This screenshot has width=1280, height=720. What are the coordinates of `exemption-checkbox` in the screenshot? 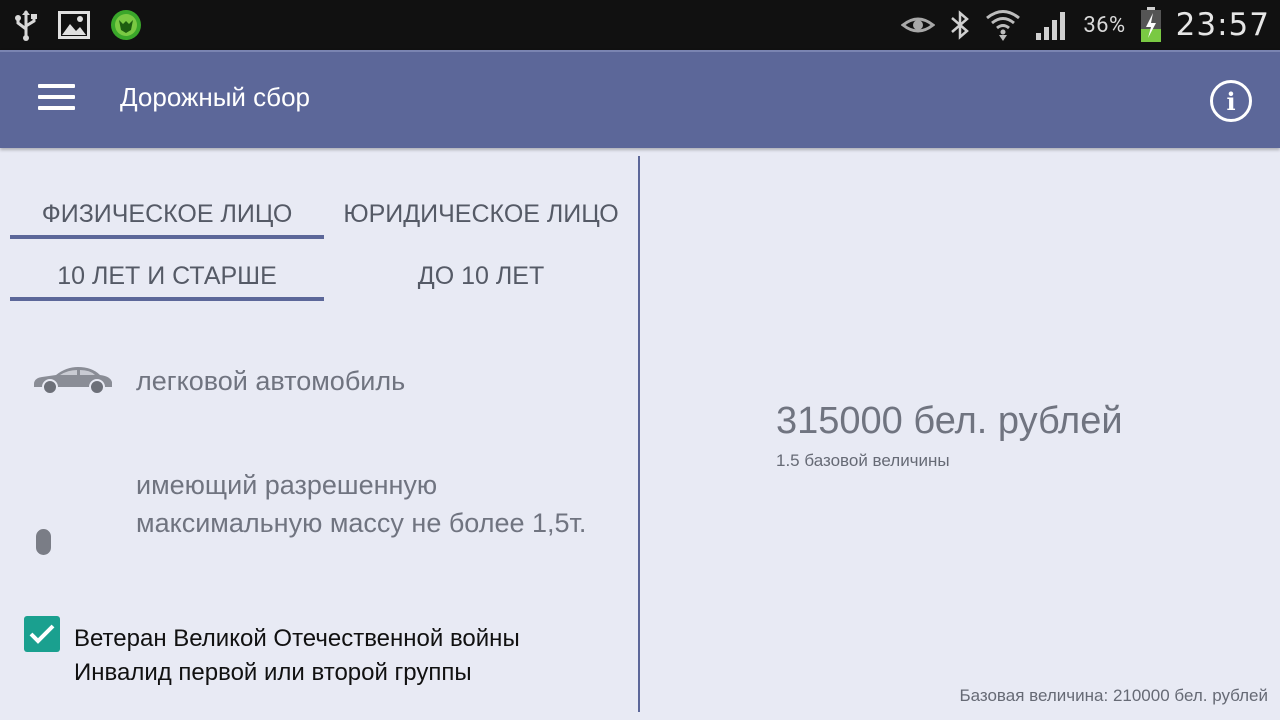 It's located at (42, 634).